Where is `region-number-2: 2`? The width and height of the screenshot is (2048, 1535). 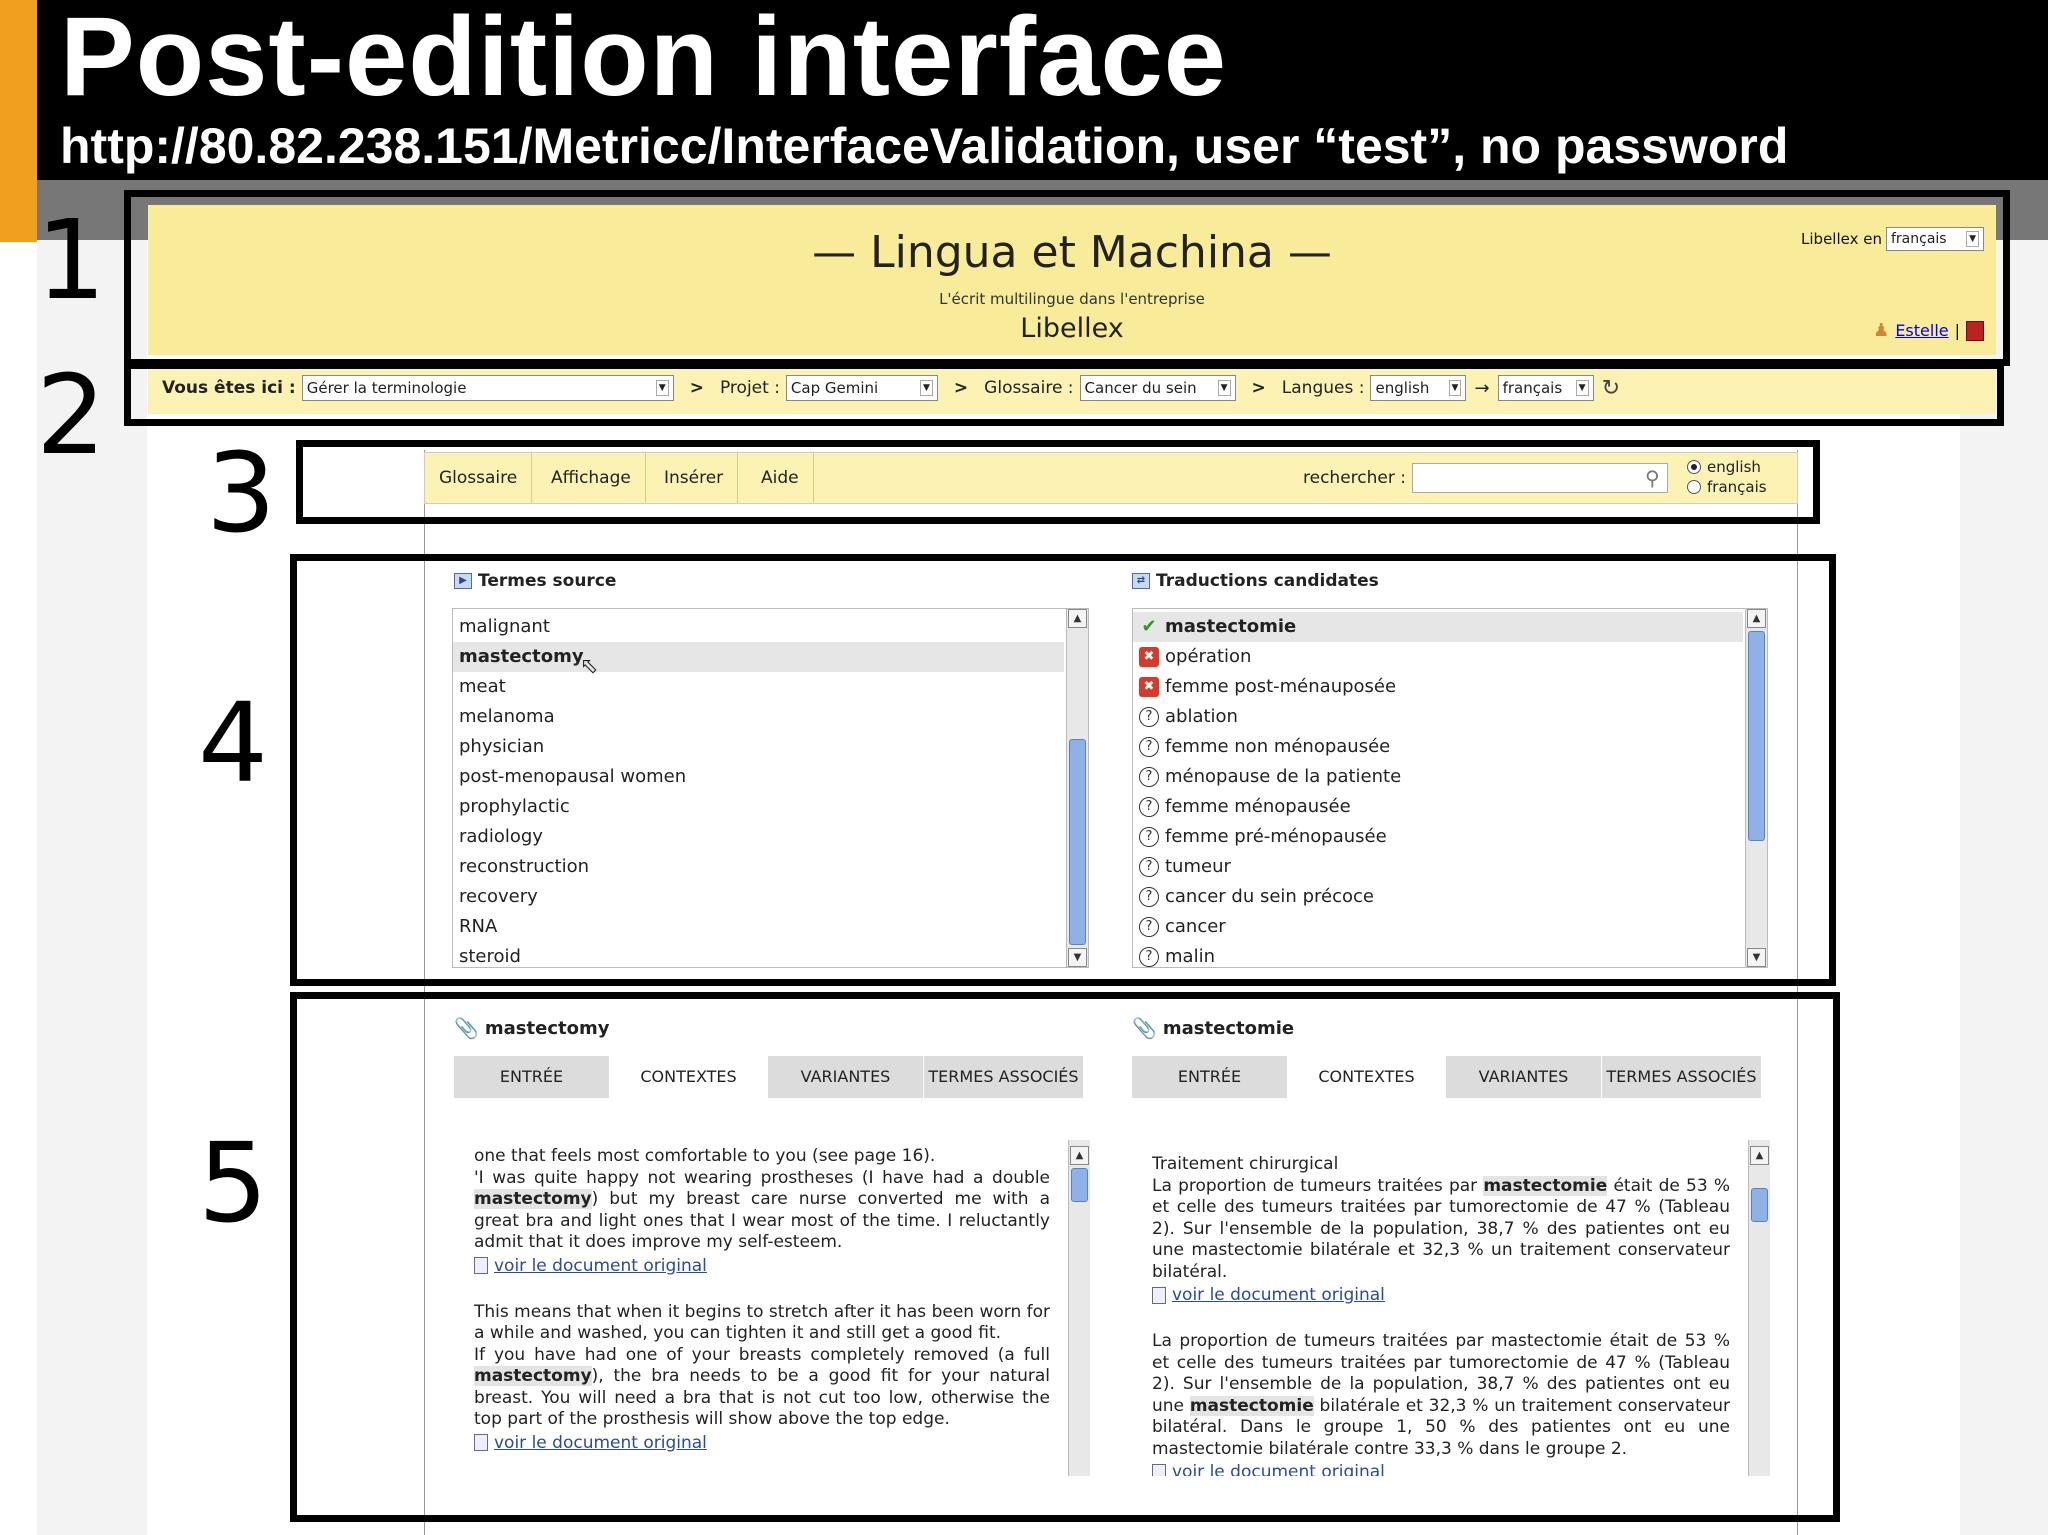
region-number-2: 2 is located at coordinates (71, 415).